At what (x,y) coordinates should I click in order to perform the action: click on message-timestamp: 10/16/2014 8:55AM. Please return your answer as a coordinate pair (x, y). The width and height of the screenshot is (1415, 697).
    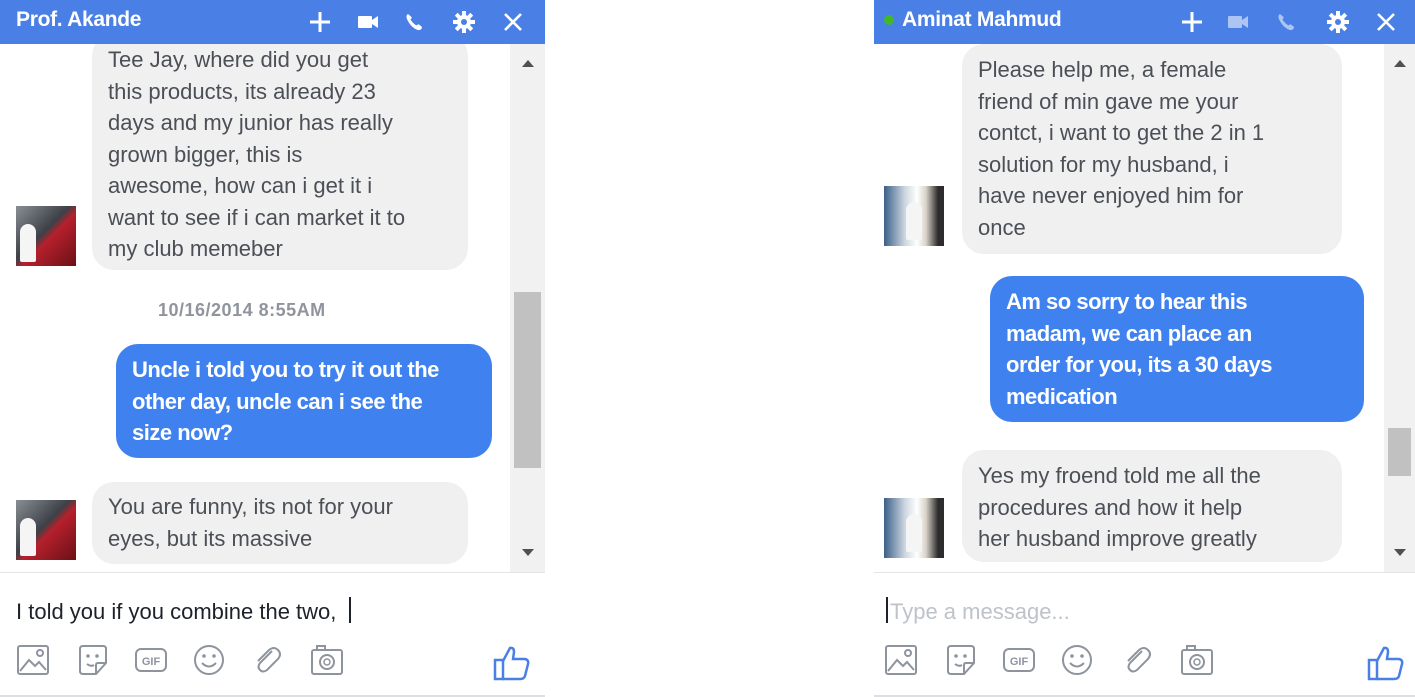
    Looking at the image, I should click on (242, 310).